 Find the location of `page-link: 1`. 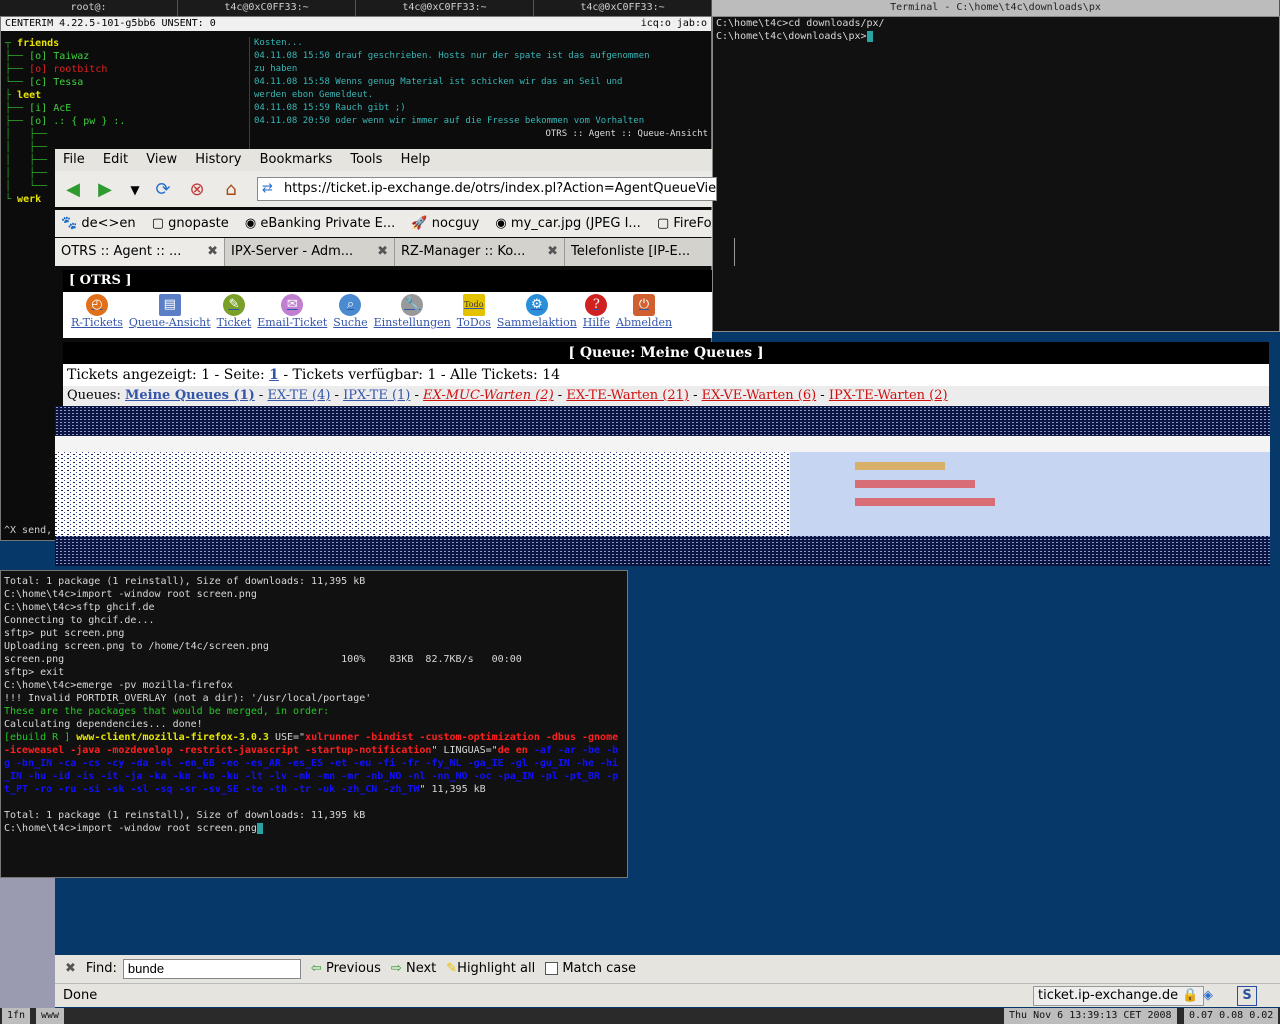

page-link: 1 is located at coordinates (274, 375).